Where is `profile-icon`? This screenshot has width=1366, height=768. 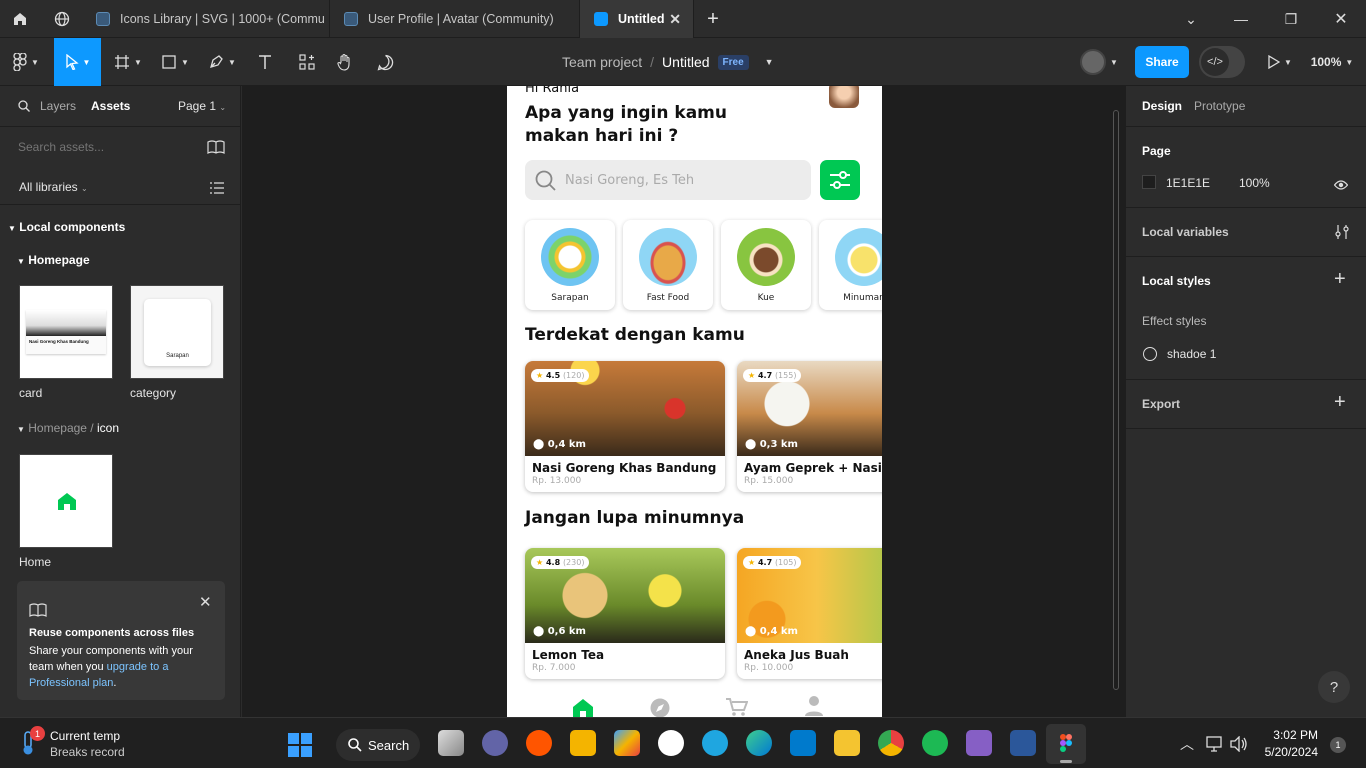 profile-icon is located at coordinates (814, 706).